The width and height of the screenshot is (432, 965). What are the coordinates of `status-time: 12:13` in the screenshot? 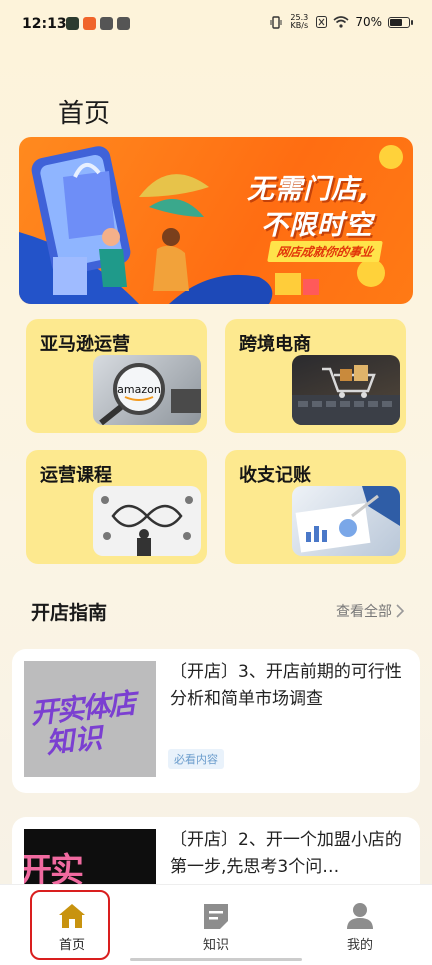 It's located at (44, 24).